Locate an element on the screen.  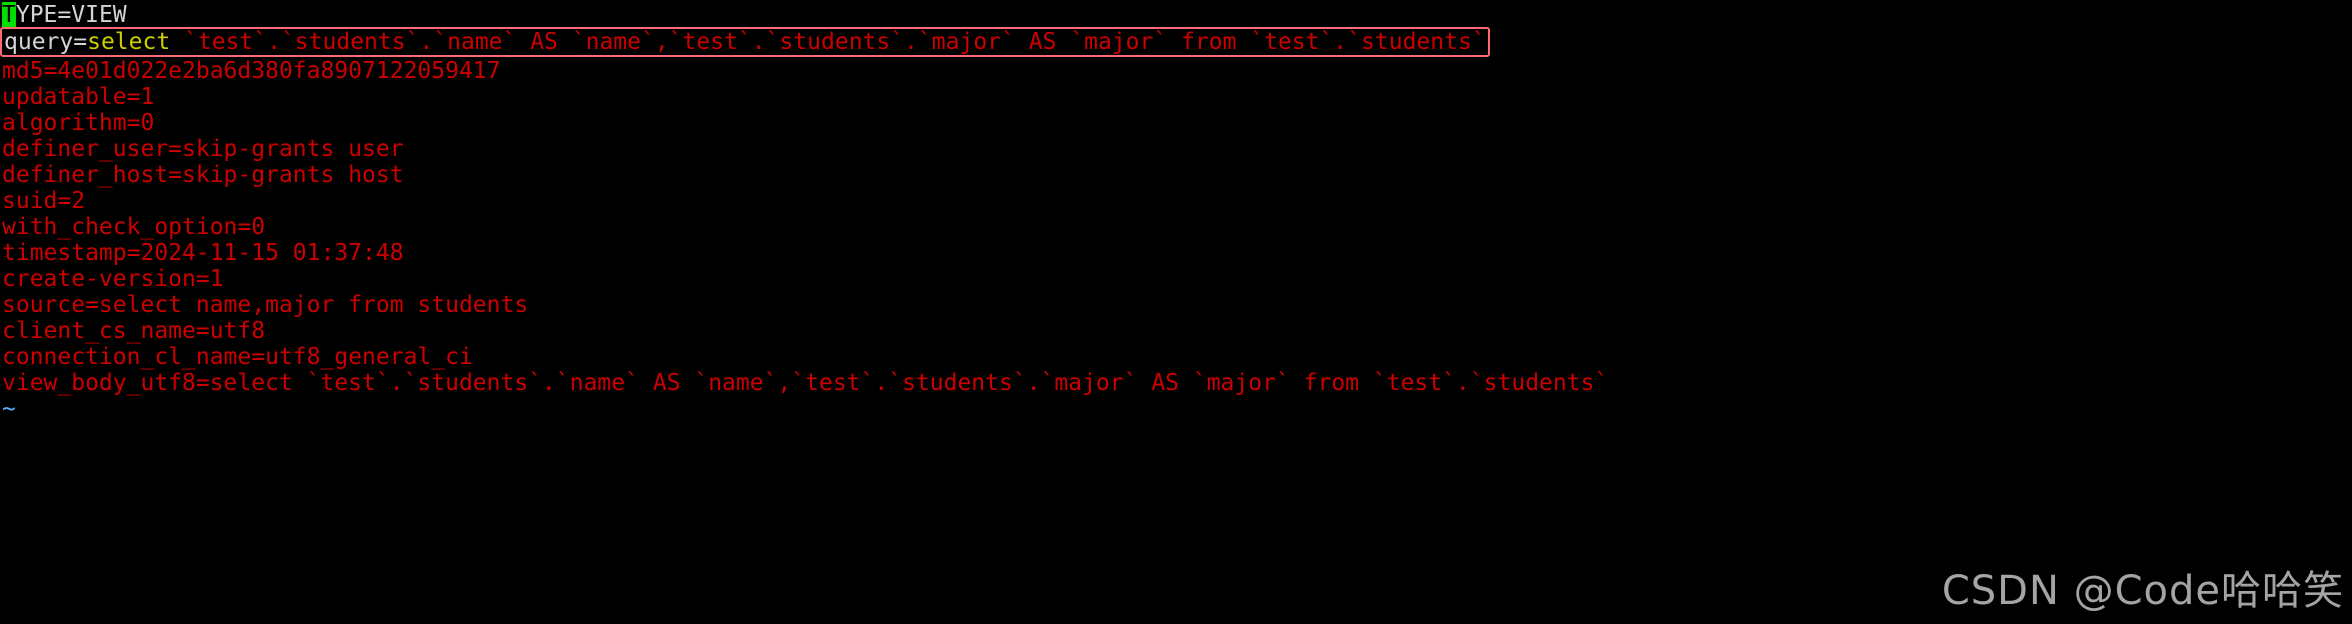
line-definer-user: definer_user=skip-grants user is located at coordinates (203, 149).